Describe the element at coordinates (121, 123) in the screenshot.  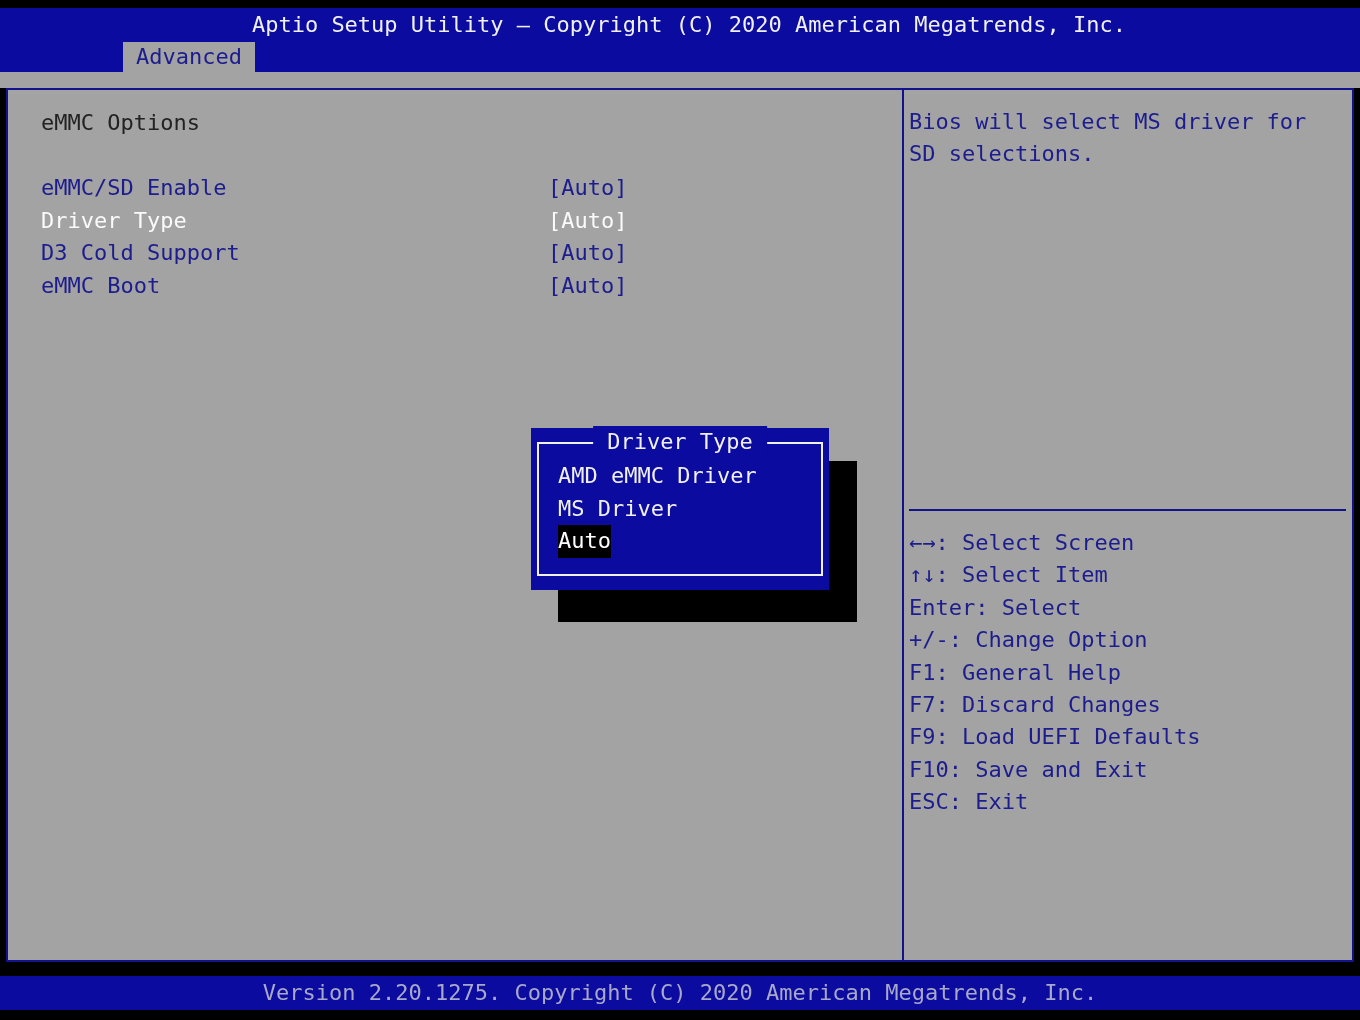
I see `page-title: eMMC Options` at that location.